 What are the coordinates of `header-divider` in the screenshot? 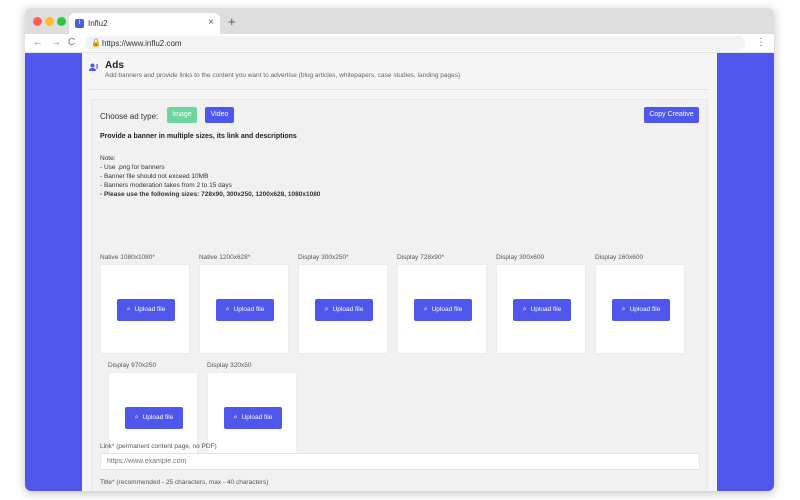 It's located at (399, 89).